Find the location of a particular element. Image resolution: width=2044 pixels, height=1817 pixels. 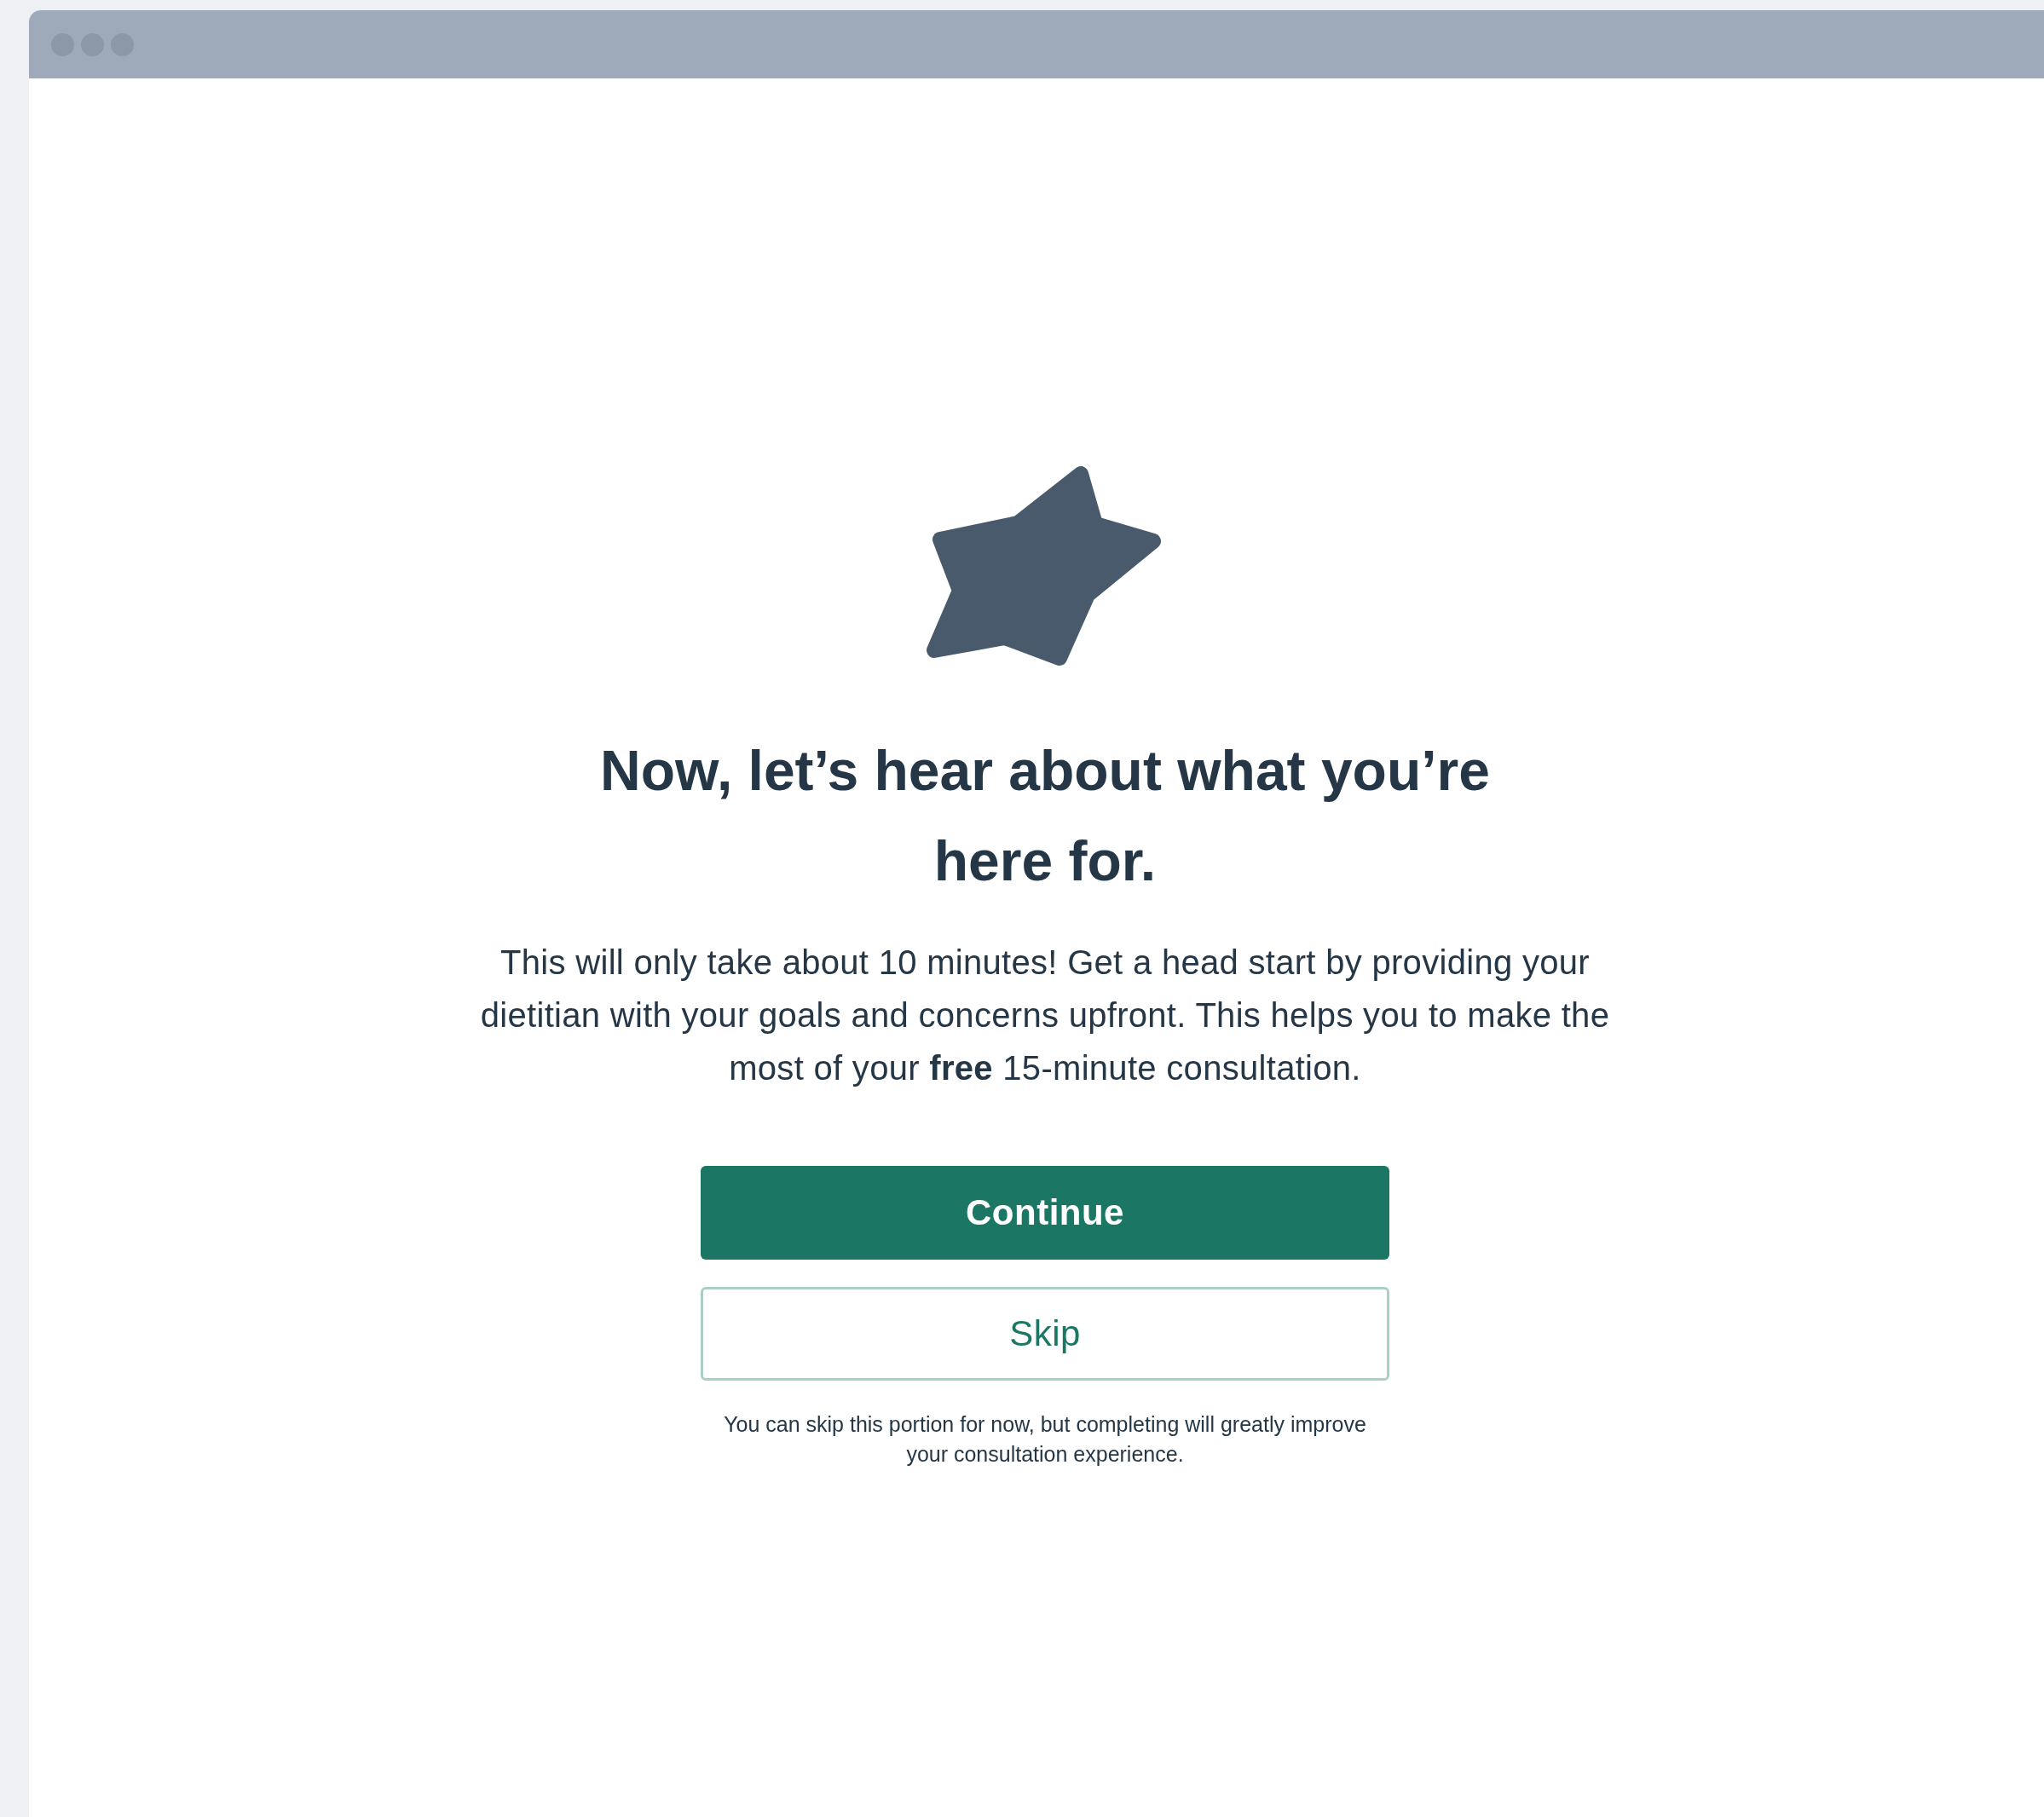

intro-text: This will only take about 10 minutes! Get a head start by providing your dietitian with your goals and concerns upfront. This helps you to make the most of your free 15-minute consultation. is located at coordinates (1045, 1015).